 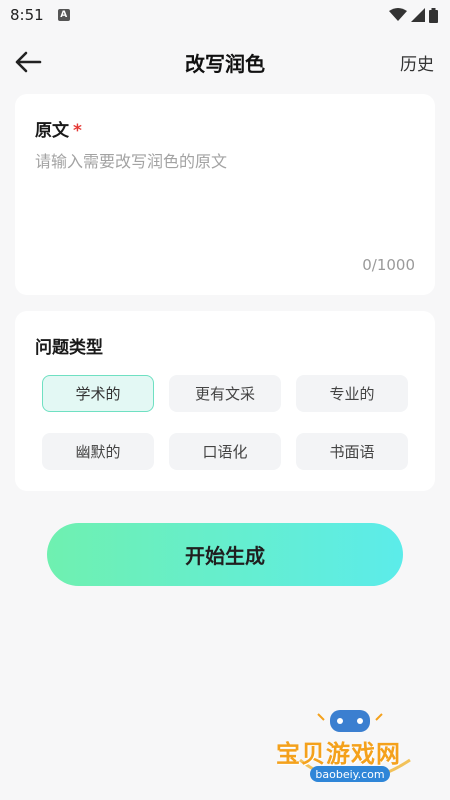 I want to click on char-counter: 0/1000, so click(x=388, y=265).